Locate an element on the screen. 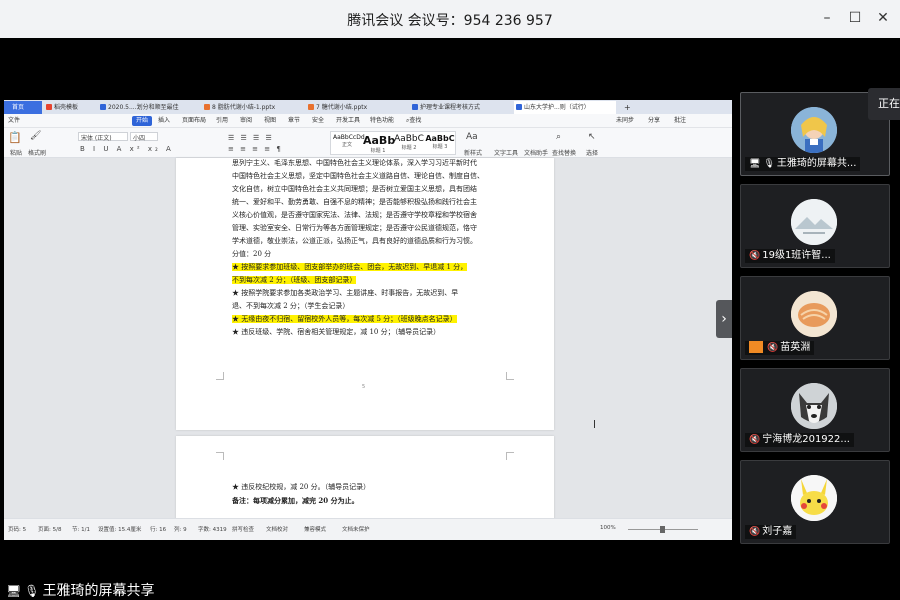 This screenshot has width=900, height=600. participant-tile: 🔇 苗英淵 is located at coordinates (815, 318).